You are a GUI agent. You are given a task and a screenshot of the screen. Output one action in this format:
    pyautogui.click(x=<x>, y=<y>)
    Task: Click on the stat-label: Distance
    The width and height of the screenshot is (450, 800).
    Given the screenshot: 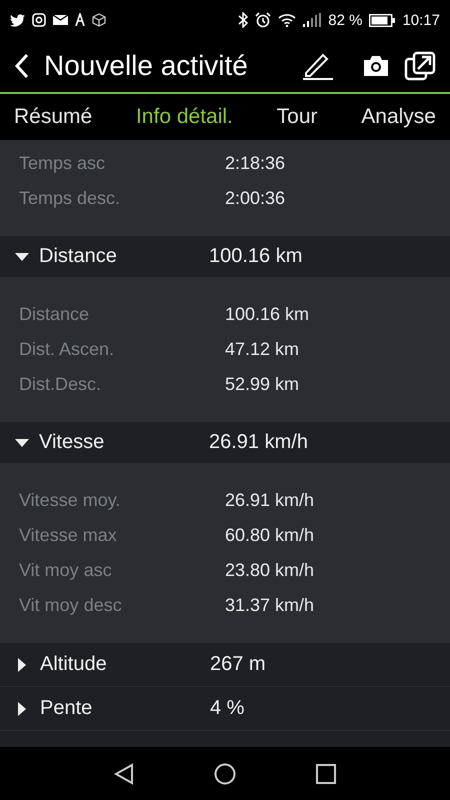 What is the action you would take?
    pyautogui.click(x=54, y=314)
    